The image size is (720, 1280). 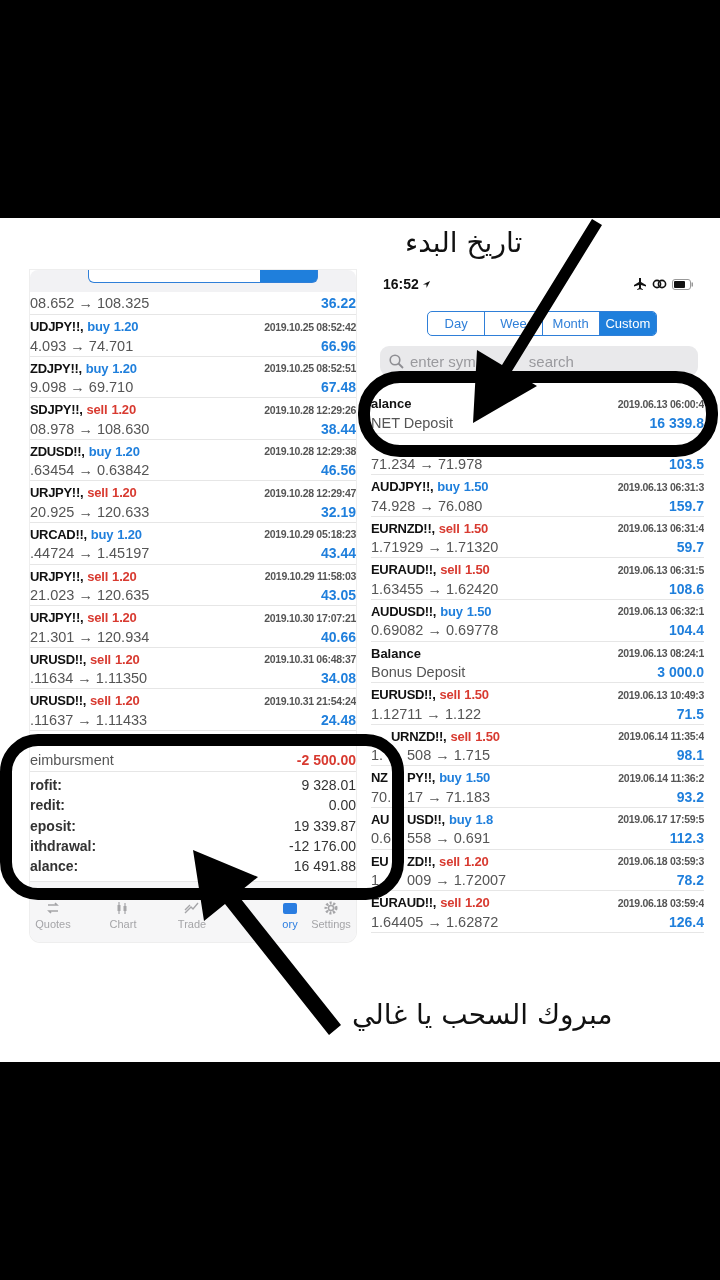 I want to click on comment-text: Bonus Deposit, so click(x=418, y=672).